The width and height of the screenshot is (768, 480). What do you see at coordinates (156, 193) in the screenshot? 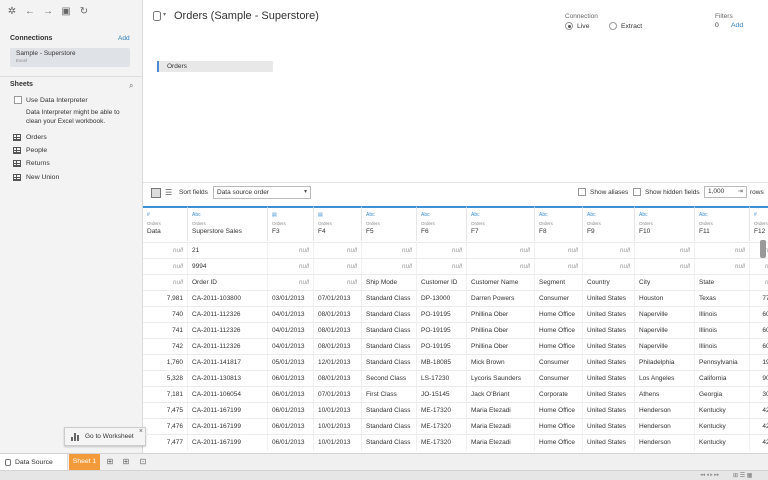
I see `grid-view-icon` at bounding box center [156, 193].